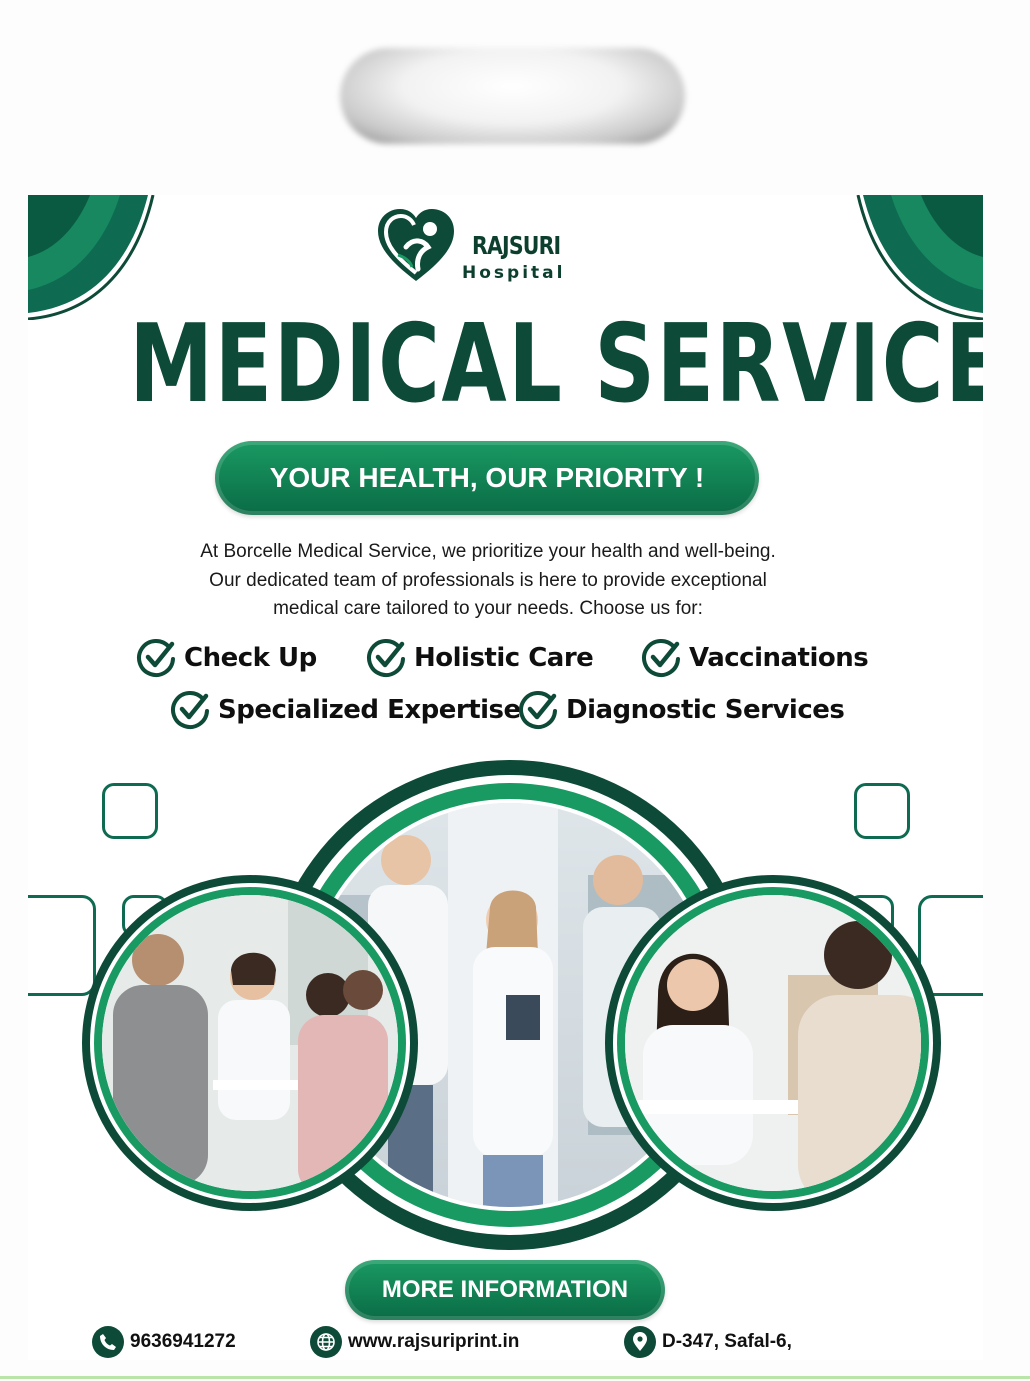 The height and width of the screenshot is (1381, 1030). I want to click on contact-address: D-347, Safal-6,, so click(708, 1342).